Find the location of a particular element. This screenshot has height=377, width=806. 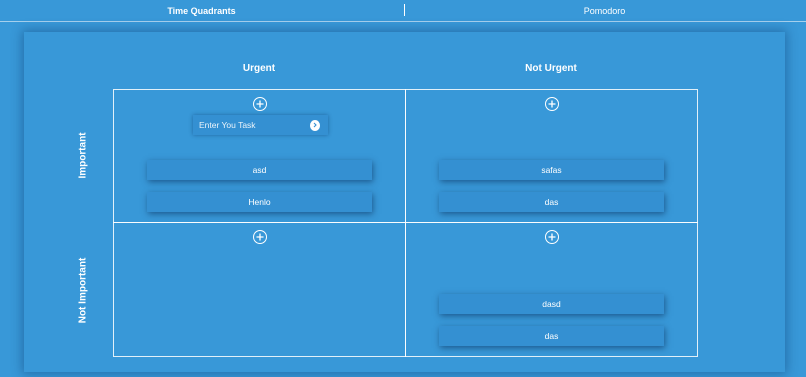

task-input is located at coordinates (251, 125).